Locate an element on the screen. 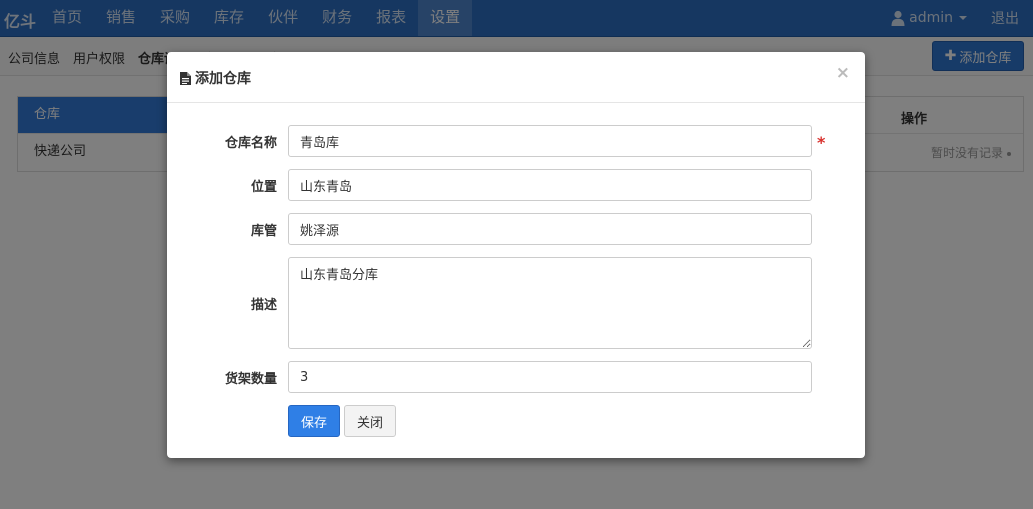 The width and height of the screenshot is (1033, 509). document-icon is located at coordinates (185, 78).